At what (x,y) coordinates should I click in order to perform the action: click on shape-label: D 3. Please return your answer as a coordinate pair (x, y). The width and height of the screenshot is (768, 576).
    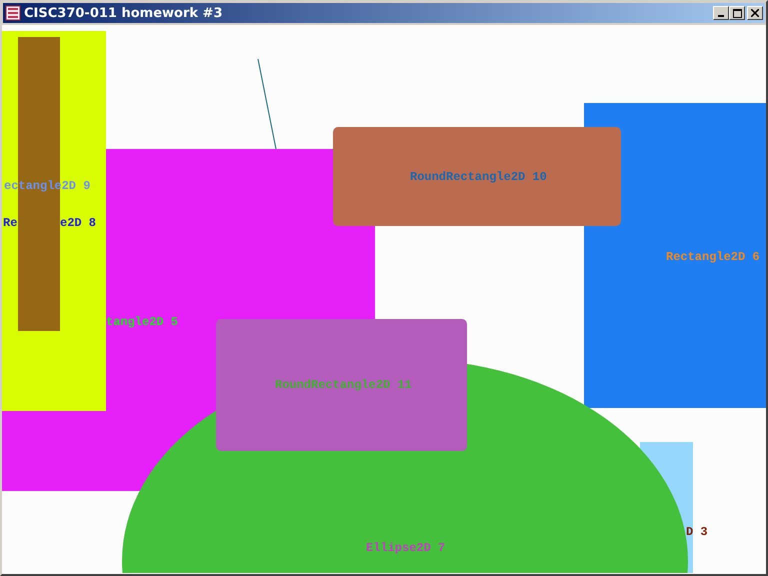
    Looking at the image, I should click on (697, 532).